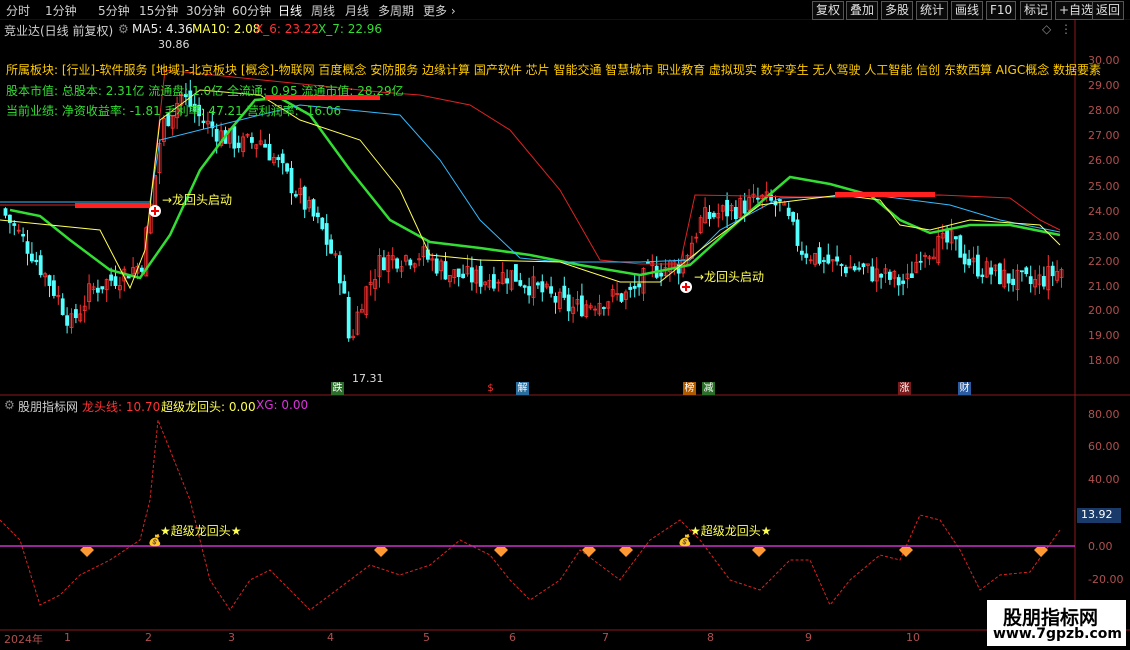  Describe the element at coordinates (1099, 515) in the screenshot. I see `current-indicator-value: 13.92` at that location.